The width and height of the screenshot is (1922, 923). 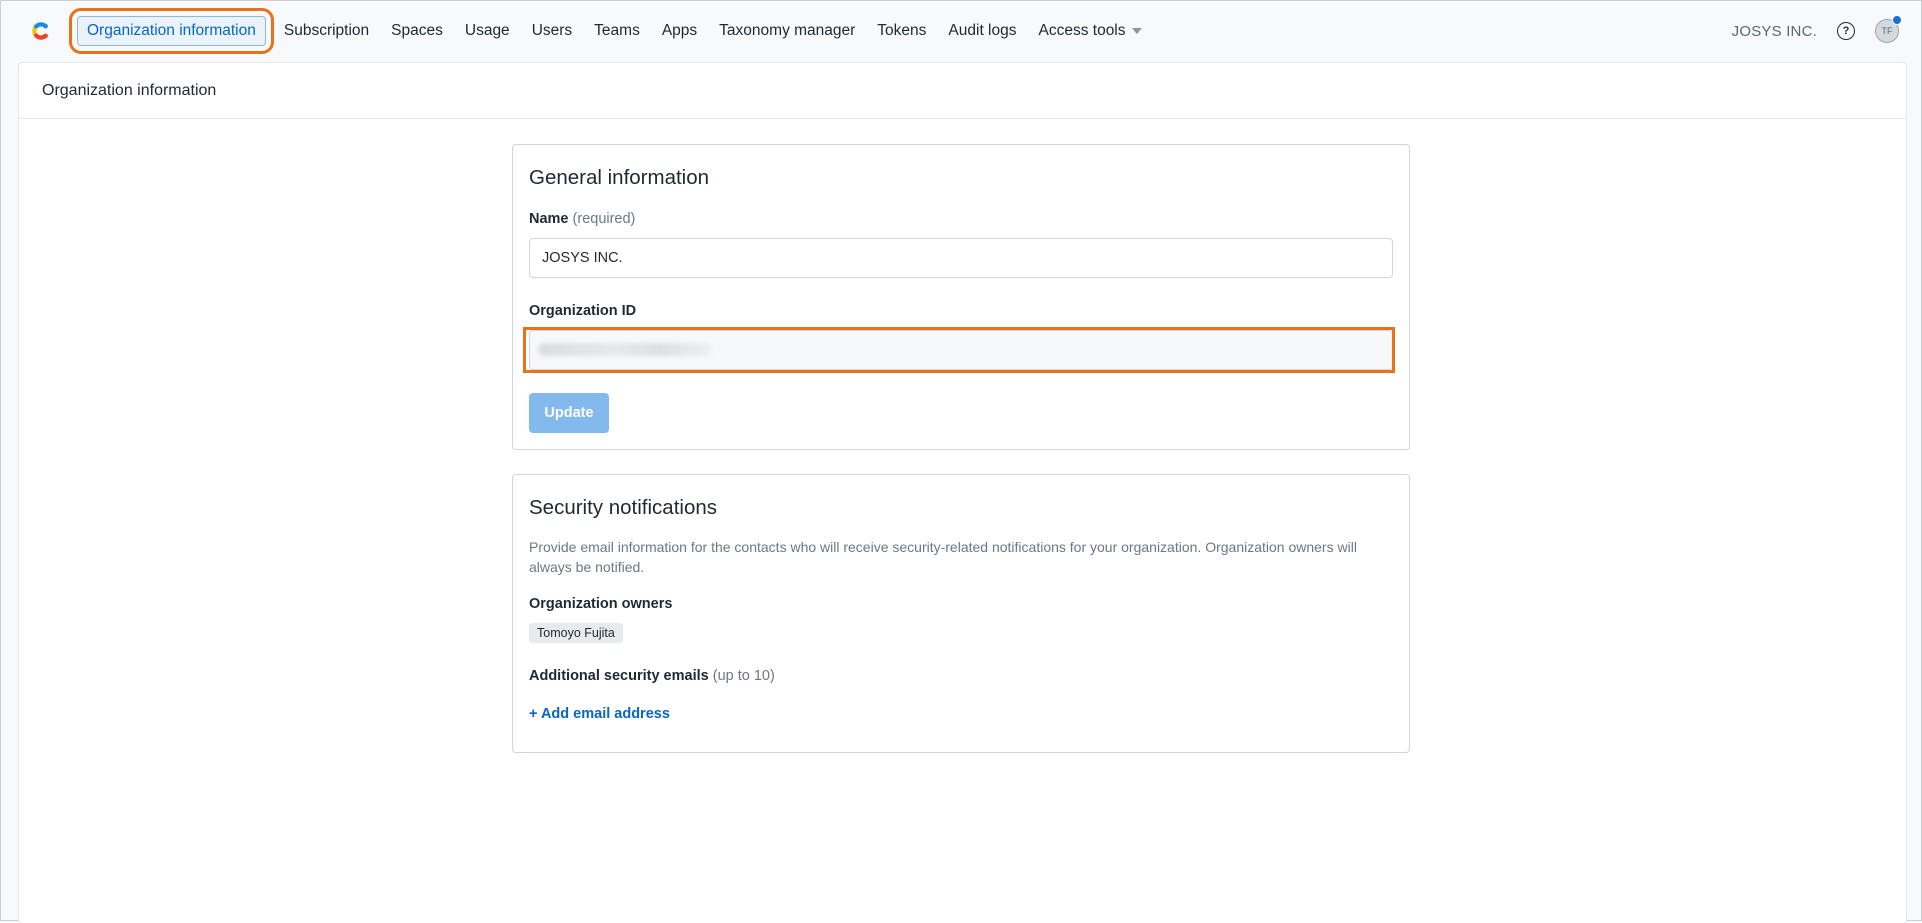 What do you see at coordinates (1136, 30) in the screenshot?
I see `caret-down-icon` at bounding box center [1136, 30].